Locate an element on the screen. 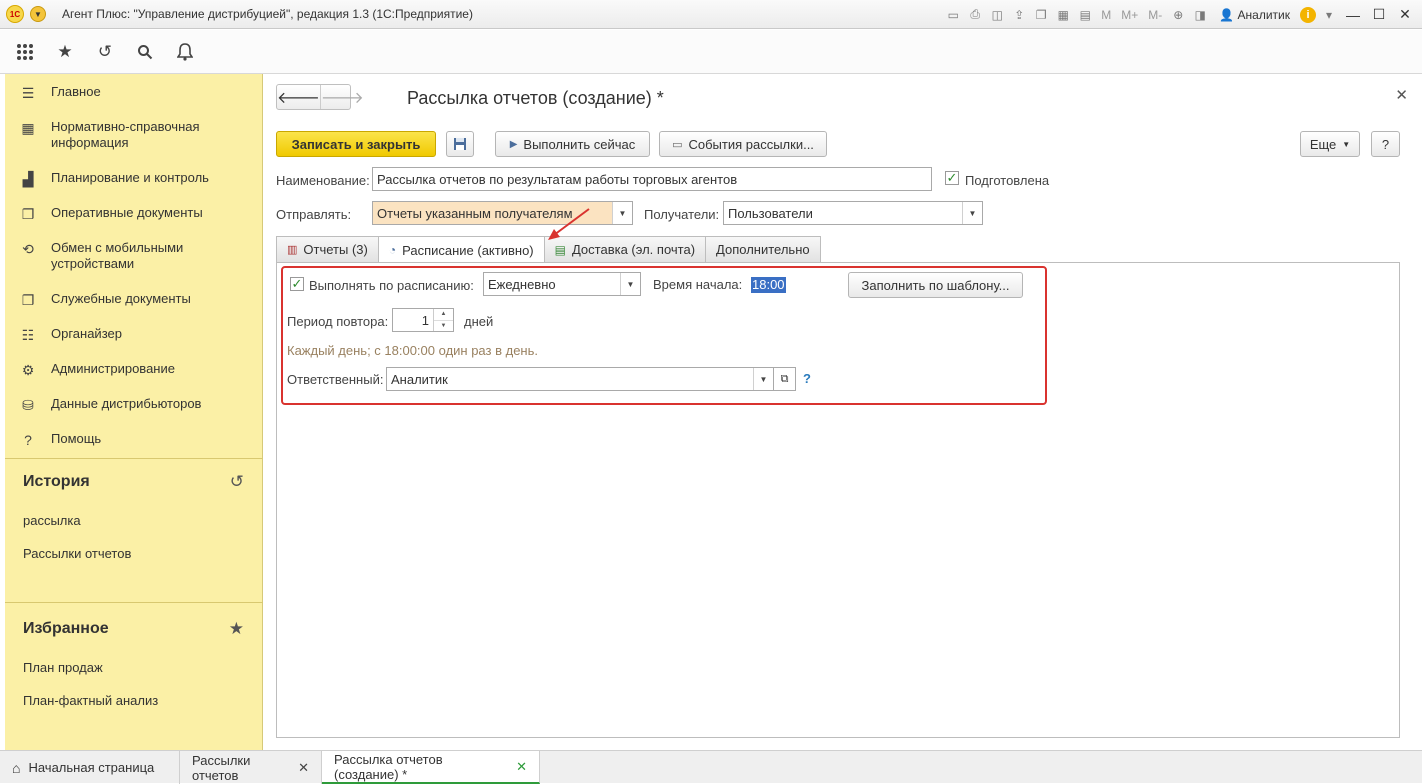 Image resolution: width=1422 pixels, height=784 pixels. memory-plus-button: M+ is located at coordinates (1129, 15).